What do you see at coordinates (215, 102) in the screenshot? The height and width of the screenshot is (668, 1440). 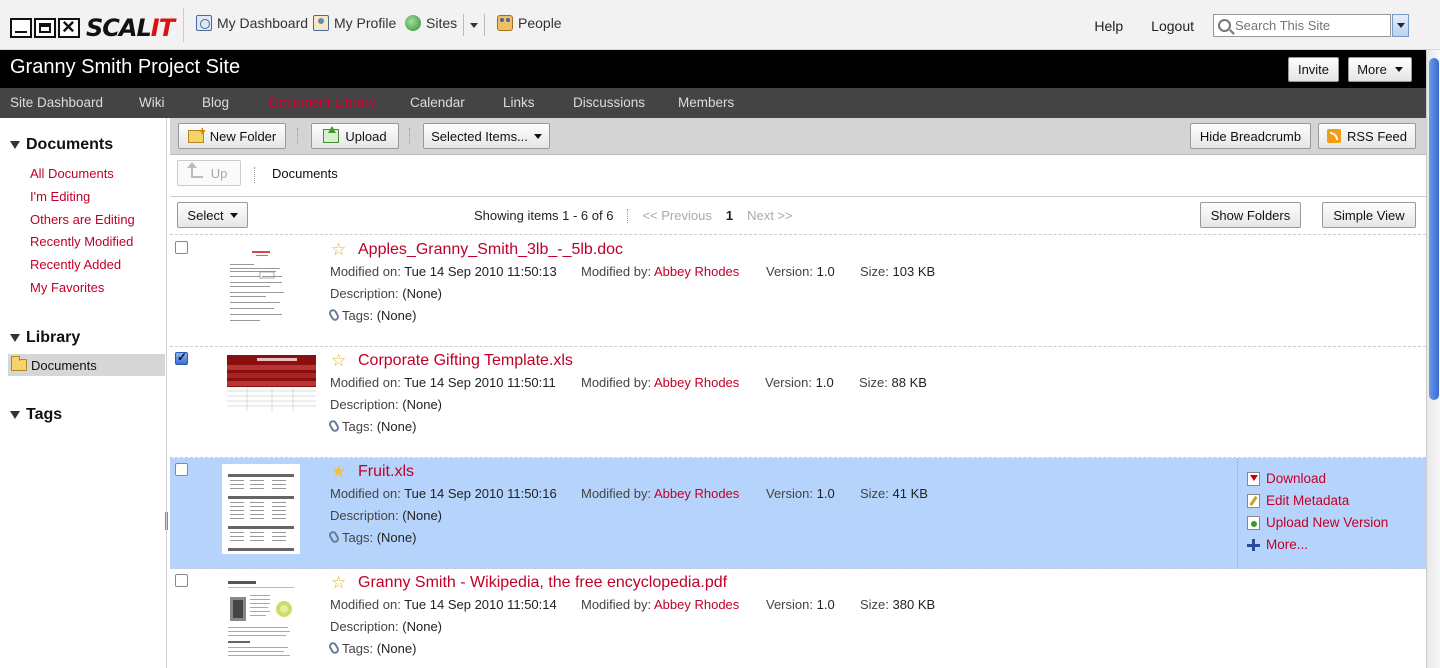 I see `tab-blog: Blog` at bounding box center [215, 102].